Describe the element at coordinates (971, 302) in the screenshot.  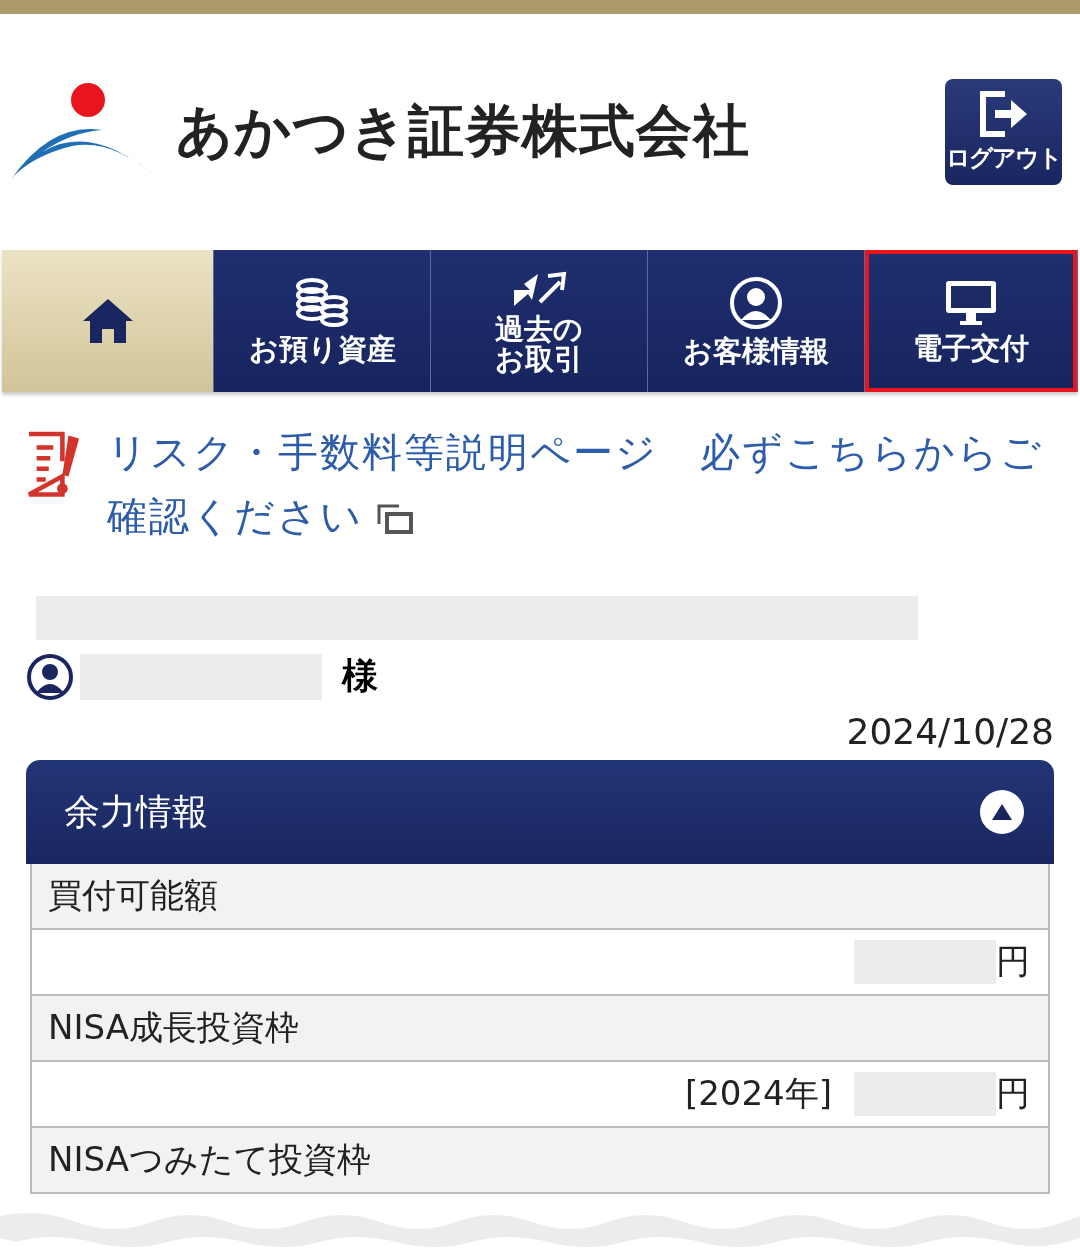
I see `monitor-icon` at that location.